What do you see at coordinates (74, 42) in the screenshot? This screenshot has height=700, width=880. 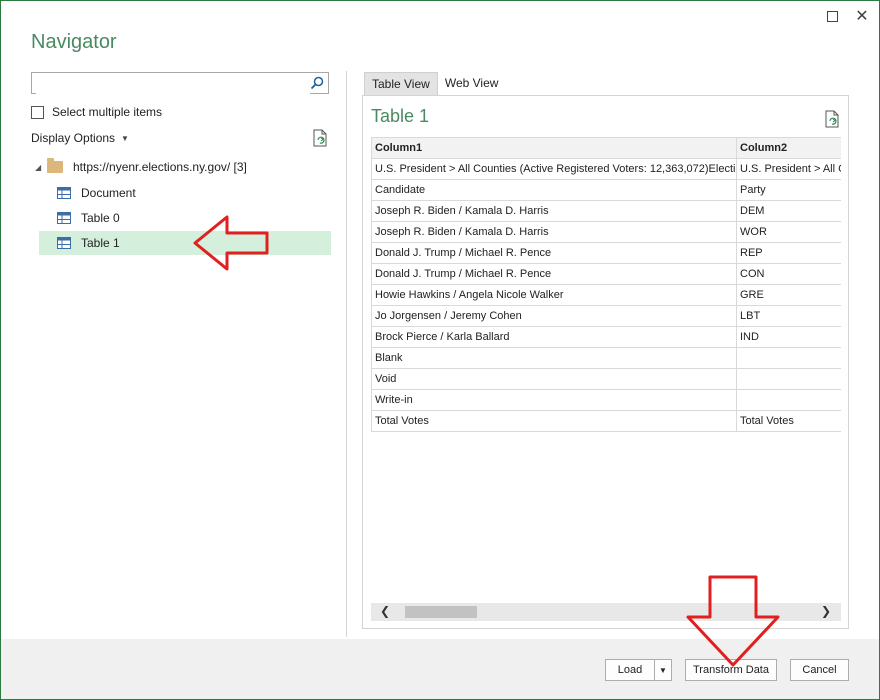 I see `dialog-title: Navigator` at bounding box center [74, 42].